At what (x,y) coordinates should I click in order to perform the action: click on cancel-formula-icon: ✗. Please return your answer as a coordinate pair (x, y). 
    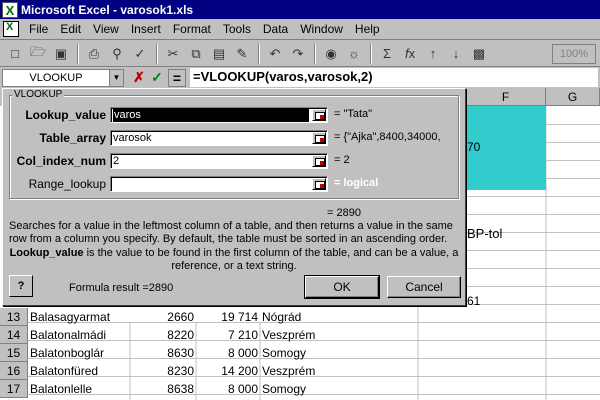
    Looking at the image, I should click on (139, 77).